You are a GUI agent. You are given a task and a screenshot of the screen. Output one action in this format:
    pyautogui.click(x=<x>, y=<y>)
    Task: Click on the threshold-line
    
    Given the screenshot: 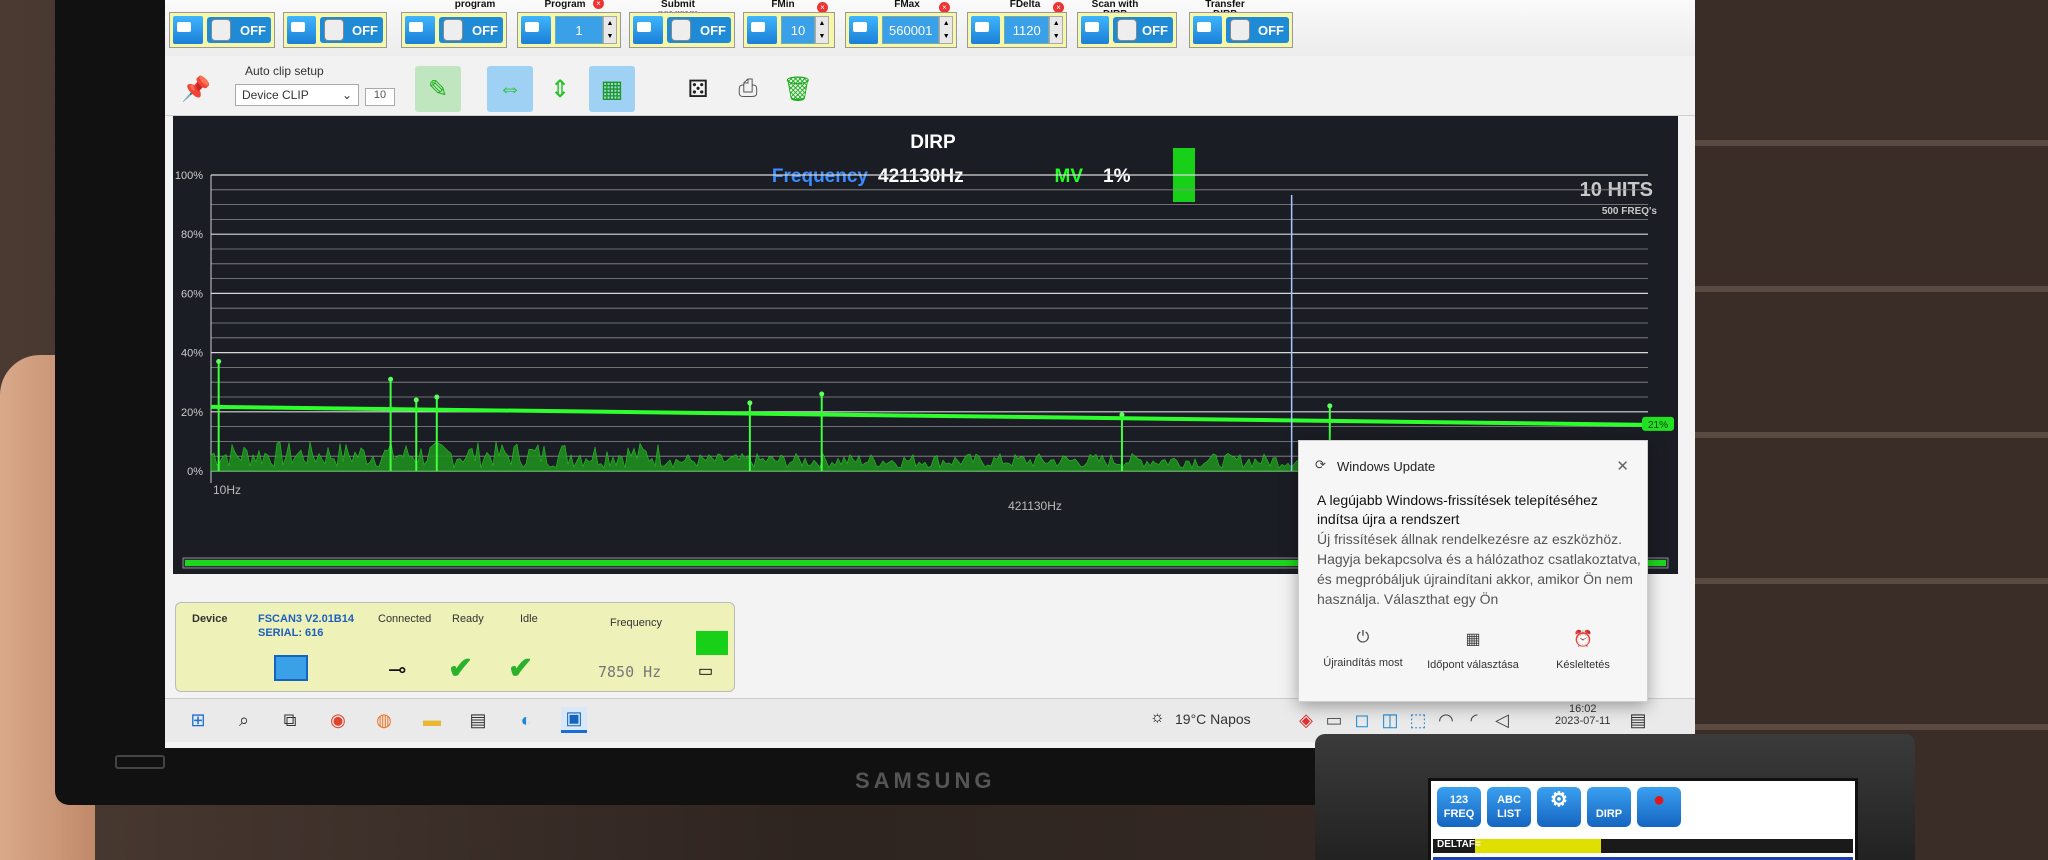 What is the action you would take?
    pyautogui.click(x=929, y=415)
    